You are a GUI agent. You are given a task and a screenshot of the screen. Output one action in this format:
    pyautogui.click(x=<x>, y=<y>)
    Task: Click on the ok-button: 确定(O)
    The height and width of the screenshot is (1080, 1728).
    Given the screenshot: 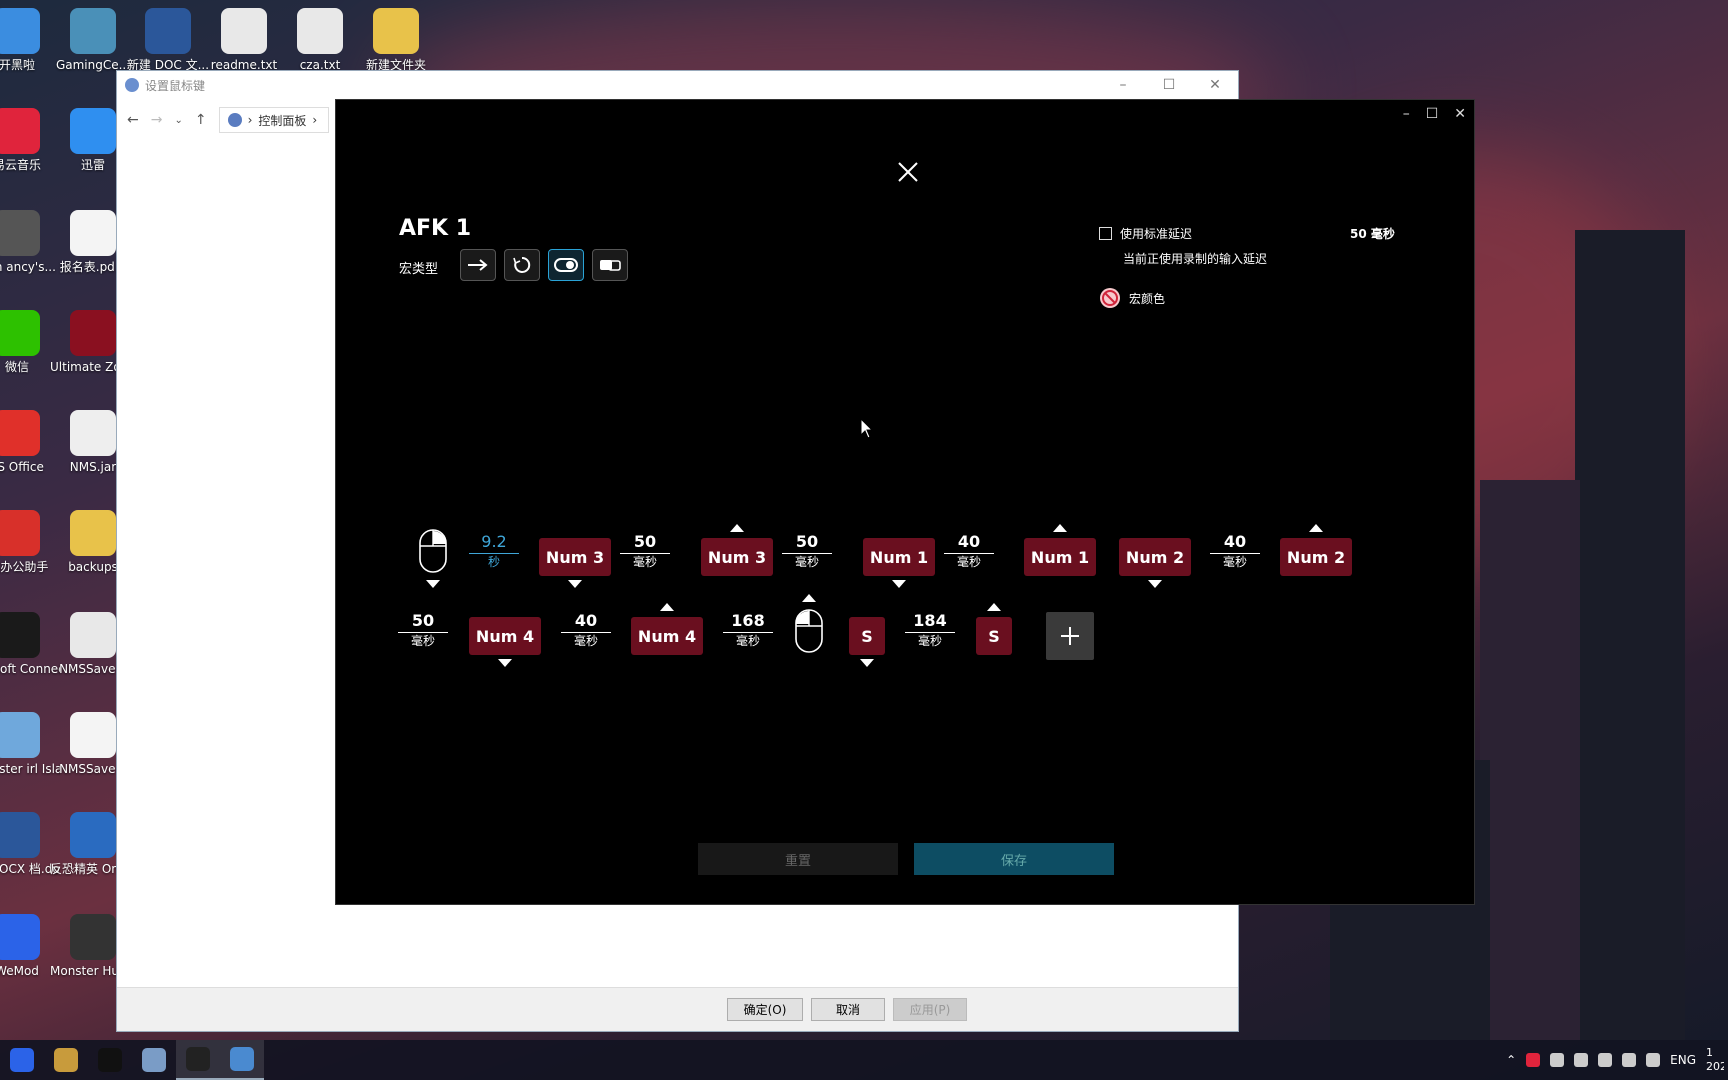 What is the action you would take?
    pyautogui.click(x=765, y=1009)
    